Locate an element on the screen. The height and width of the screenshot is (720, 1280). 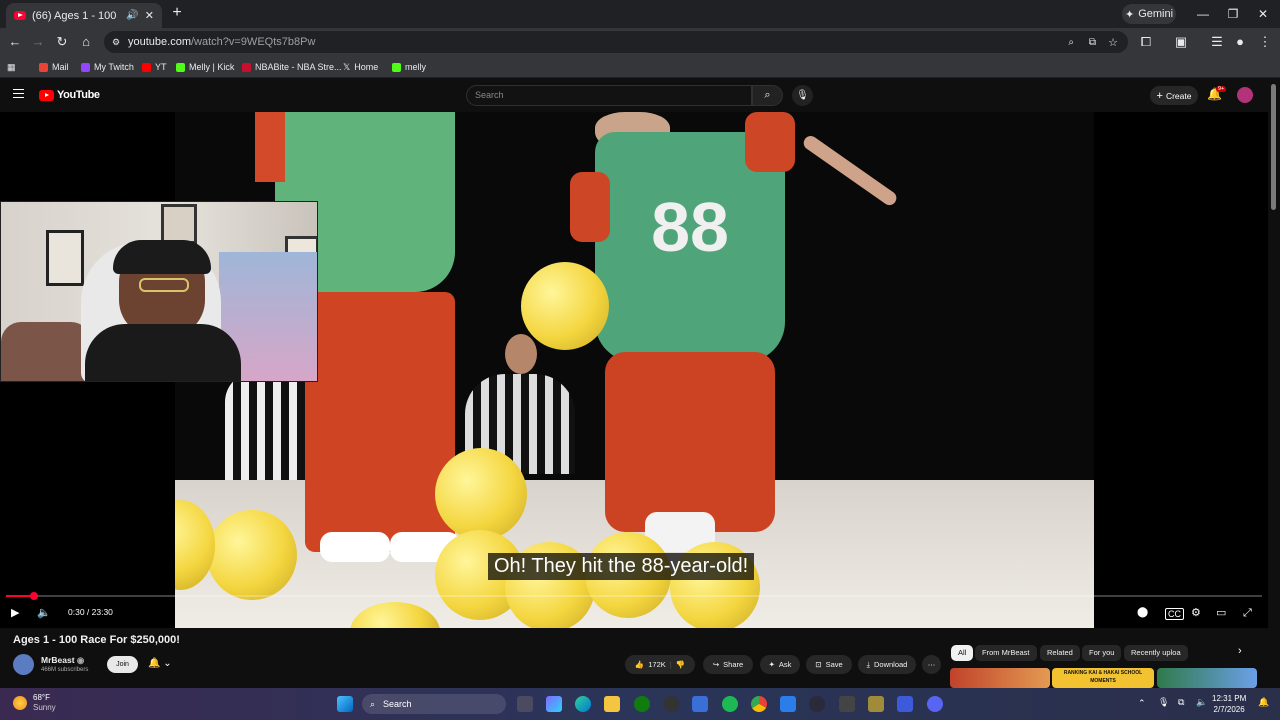
home-icon: ⌂ is located at coordinates (86, 42).